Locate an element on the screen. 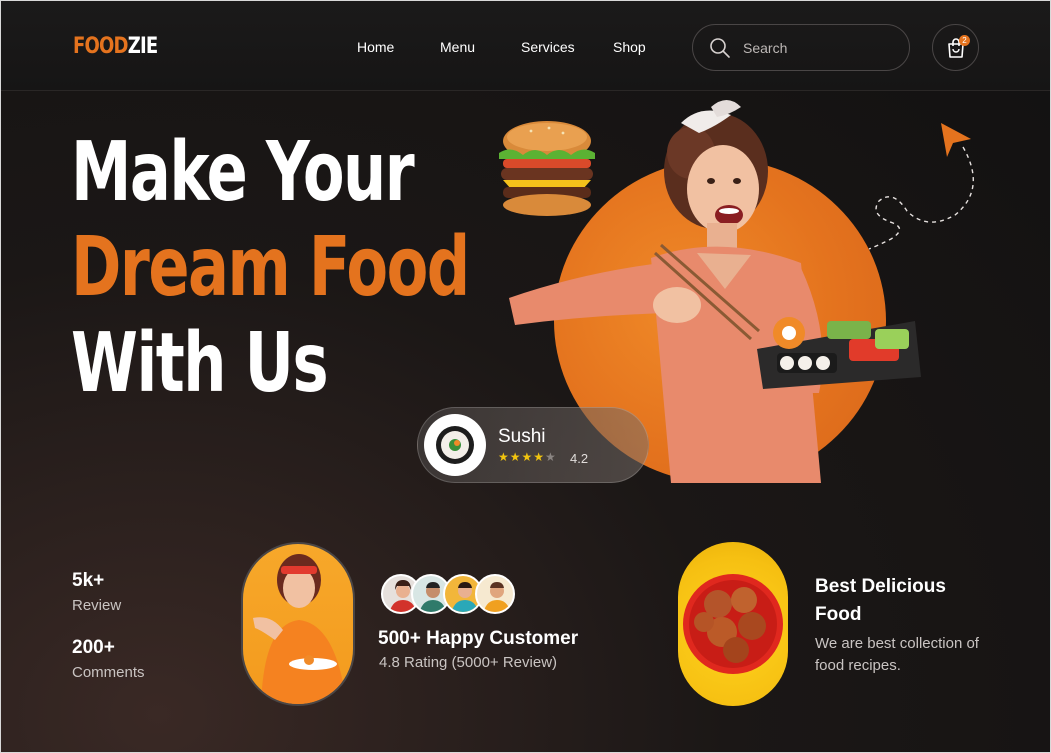 This screenshot has width=1051, height=753. star-rating-icons: ★★★★★ is located at coordinates (527, 457).